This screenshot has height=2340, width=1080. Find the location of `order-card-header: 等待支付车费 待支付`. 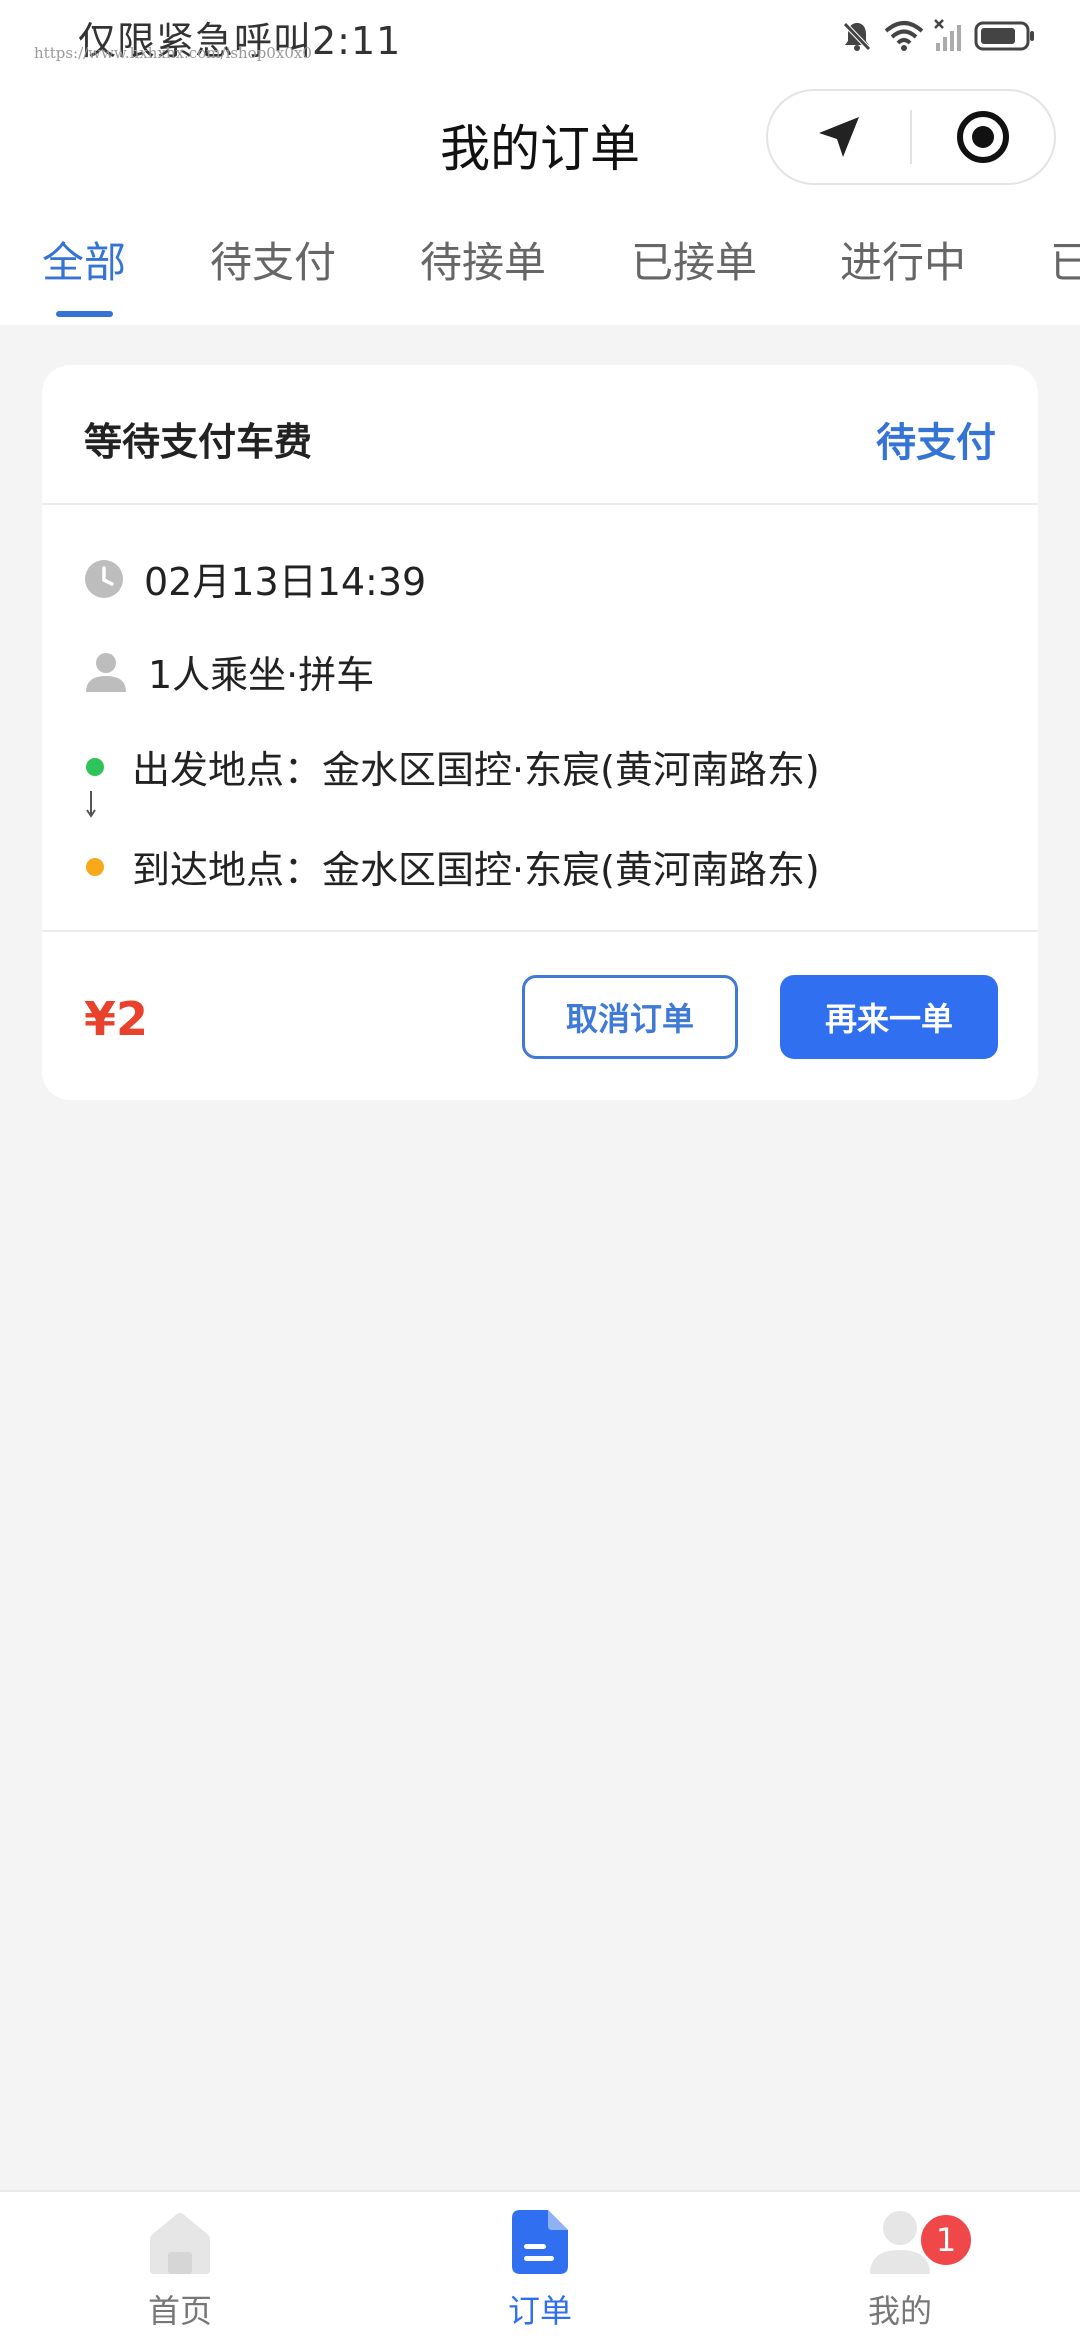

order-card-header: 等待支付车费 待支付 is located at coordinates (540, 434).